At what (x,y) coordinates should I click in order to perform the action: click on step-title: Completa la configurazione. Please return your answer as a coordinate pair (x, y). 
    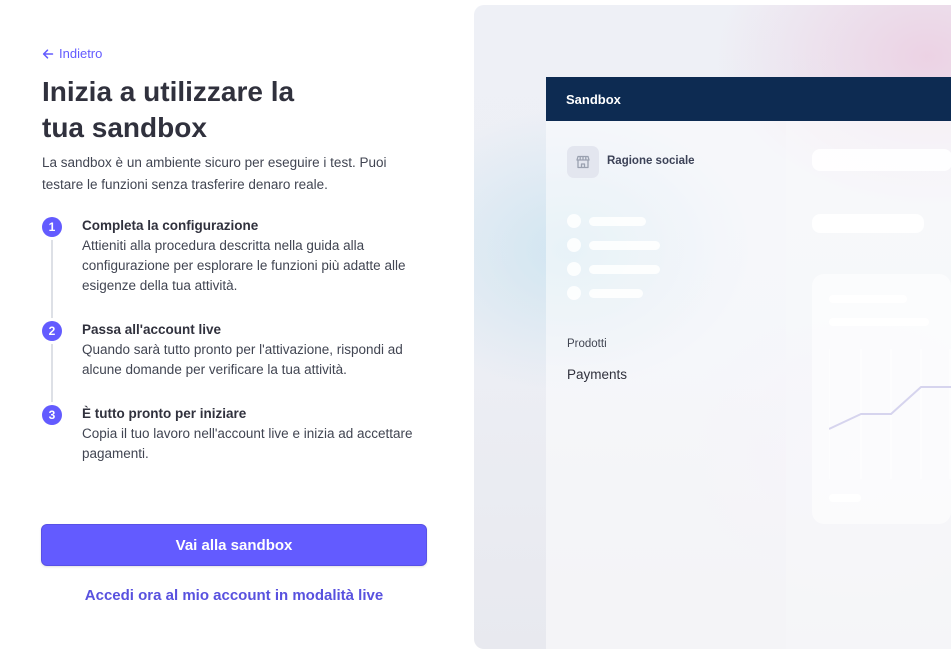
    Looking at the image, I should click on (170, 225).